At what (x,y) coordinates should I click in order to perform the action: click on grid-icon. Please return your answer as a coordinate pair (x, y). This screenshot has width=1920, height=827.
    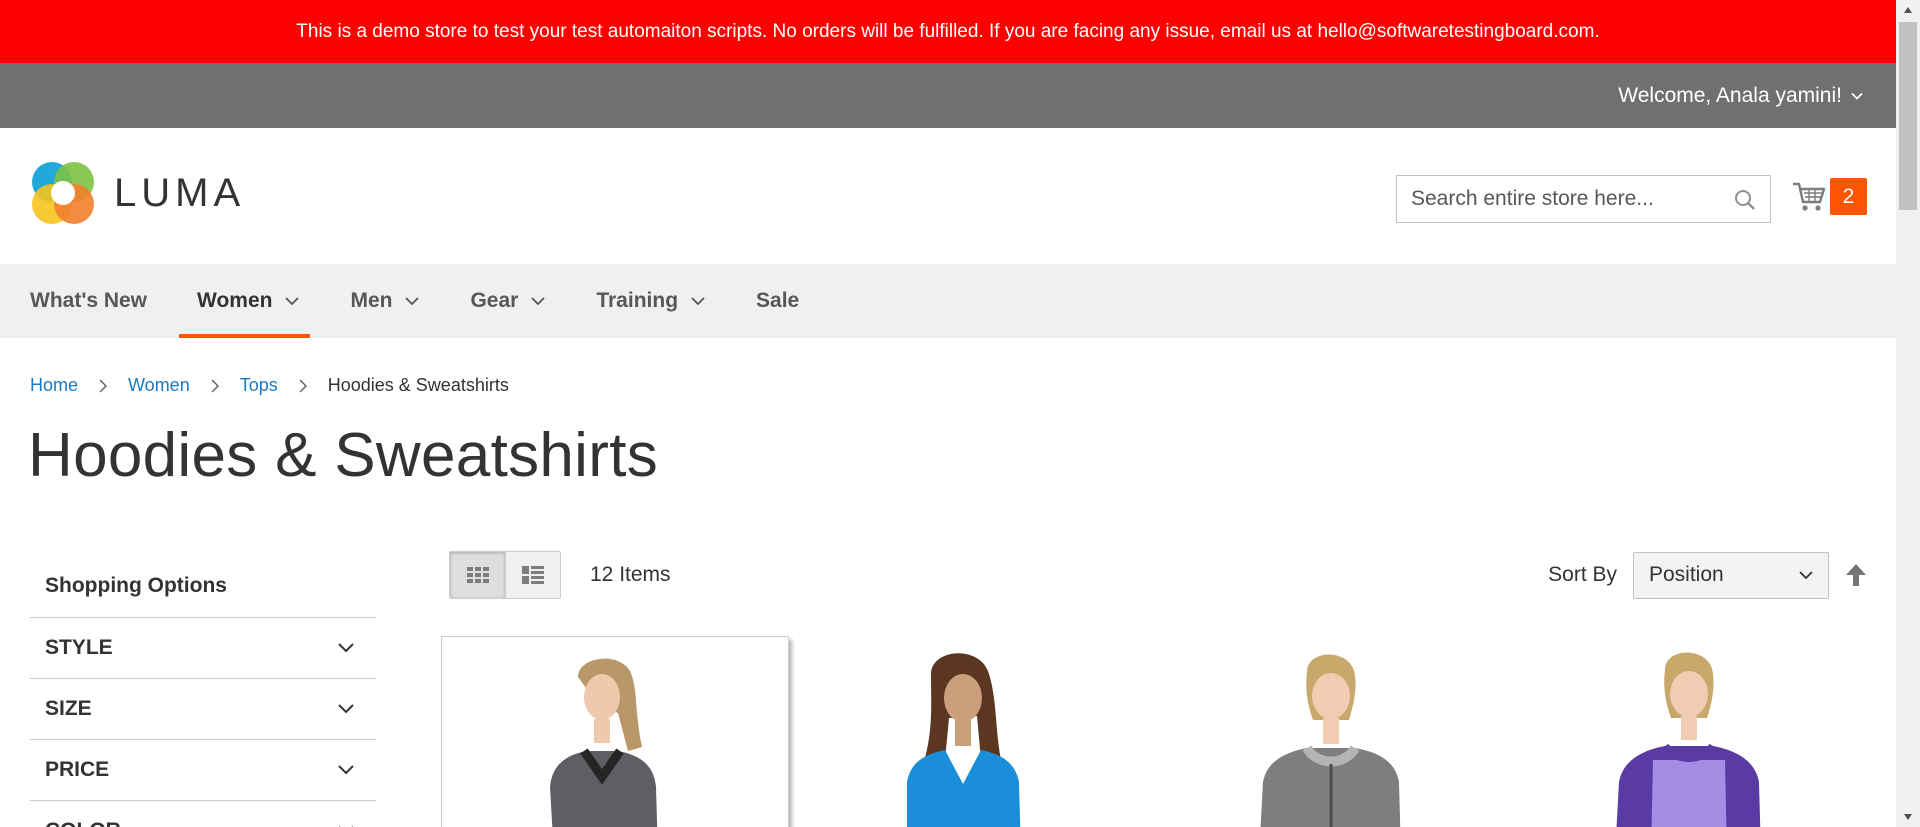
    Looking at the image, I should click on (477, 575).